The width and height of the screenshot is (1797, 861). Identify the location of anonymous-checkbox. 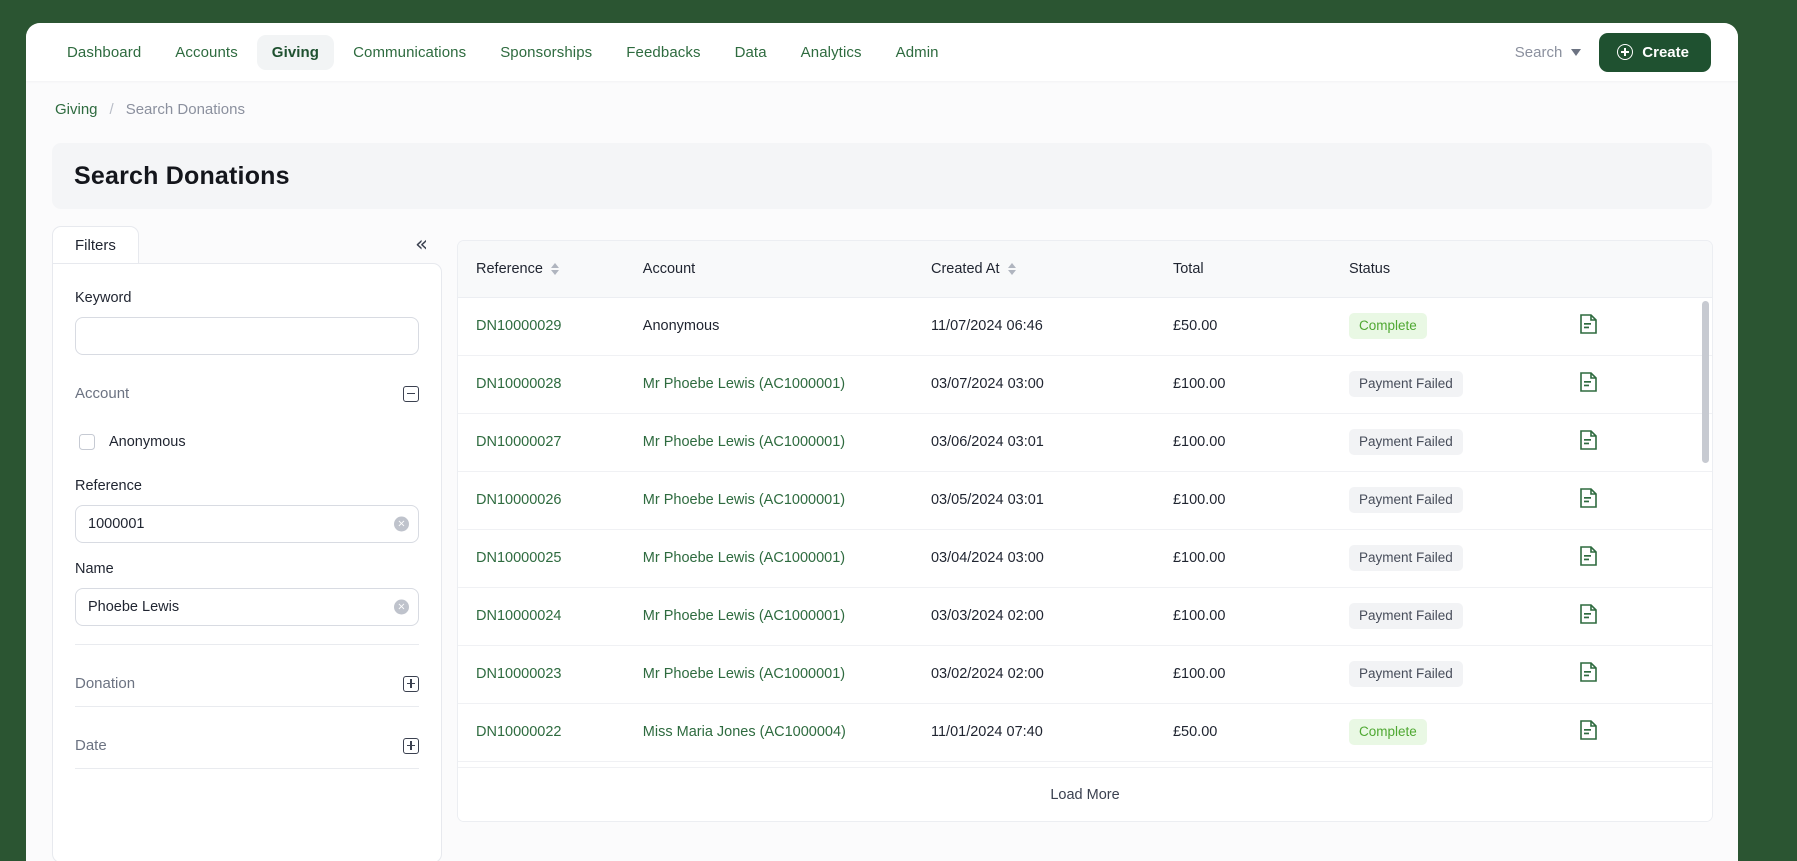
(87, 442).